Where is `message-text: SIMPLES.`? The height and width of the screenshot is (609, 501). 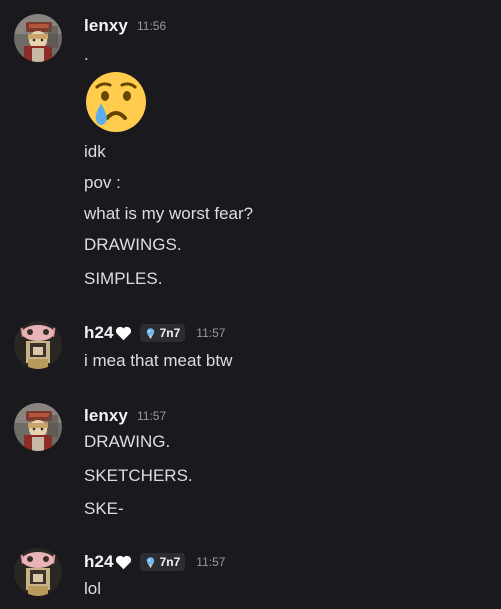 message-text: SIMPLES. is located at coordinates (123, 278).